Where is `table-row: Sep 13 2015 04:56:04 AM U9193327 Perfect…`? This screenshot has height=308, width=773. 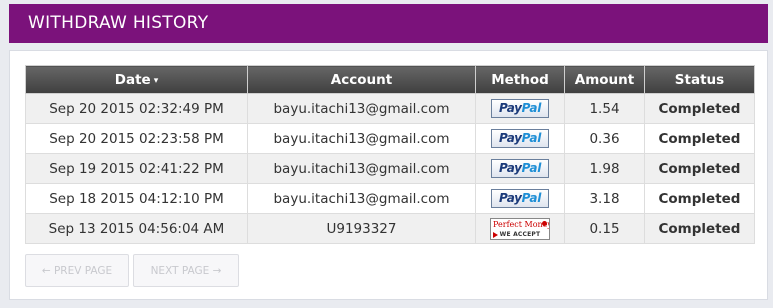
table-row: Sep 13 2015 04:56:04 AM U9193327 Perfect… is located at coordinates (390, 228).